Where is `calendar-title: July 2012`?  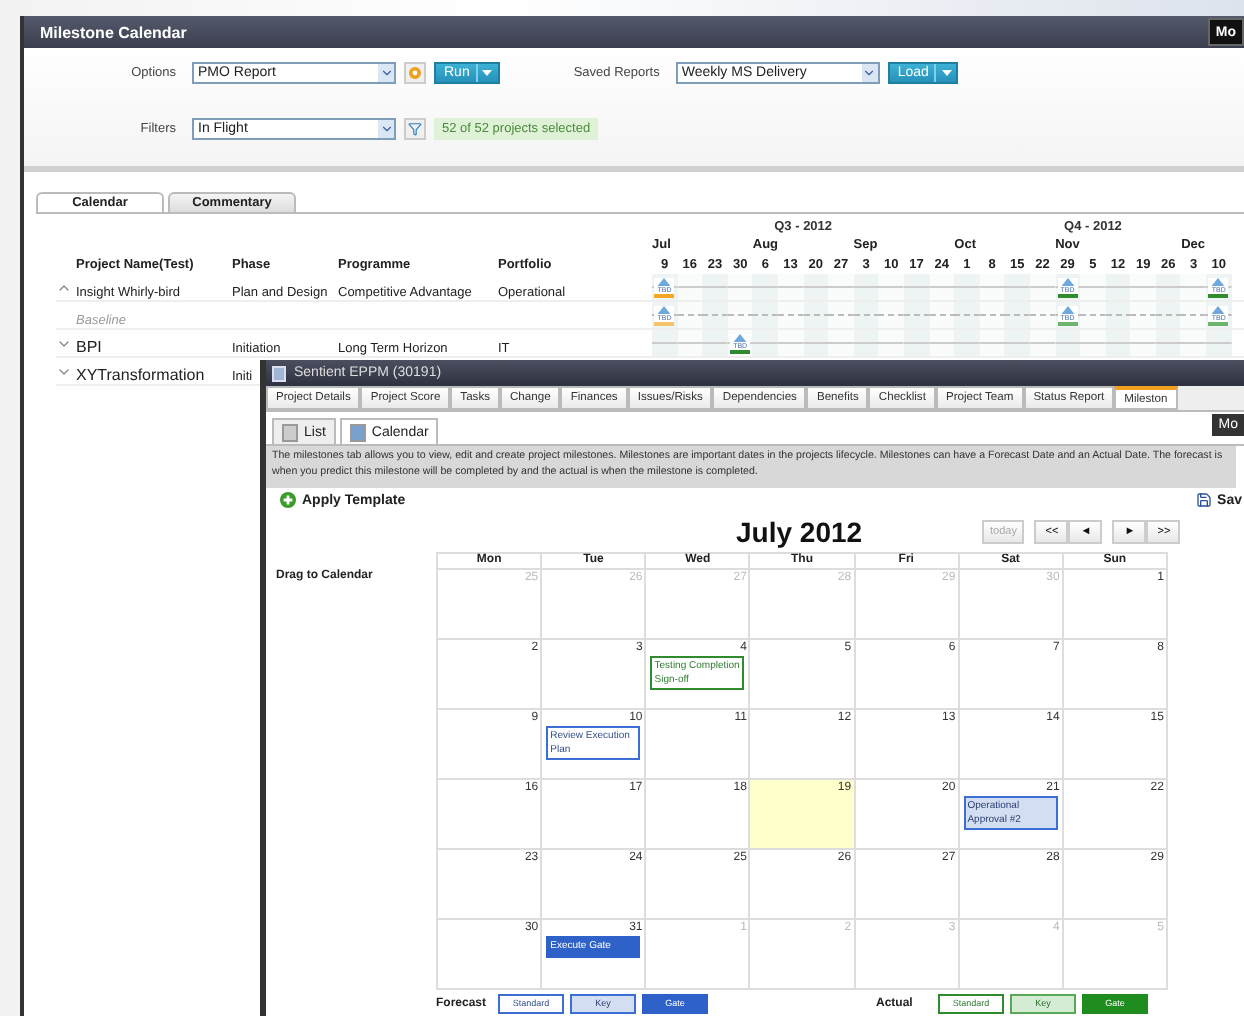
calendar-title: July 2012 is located at coordinates (799, 532).